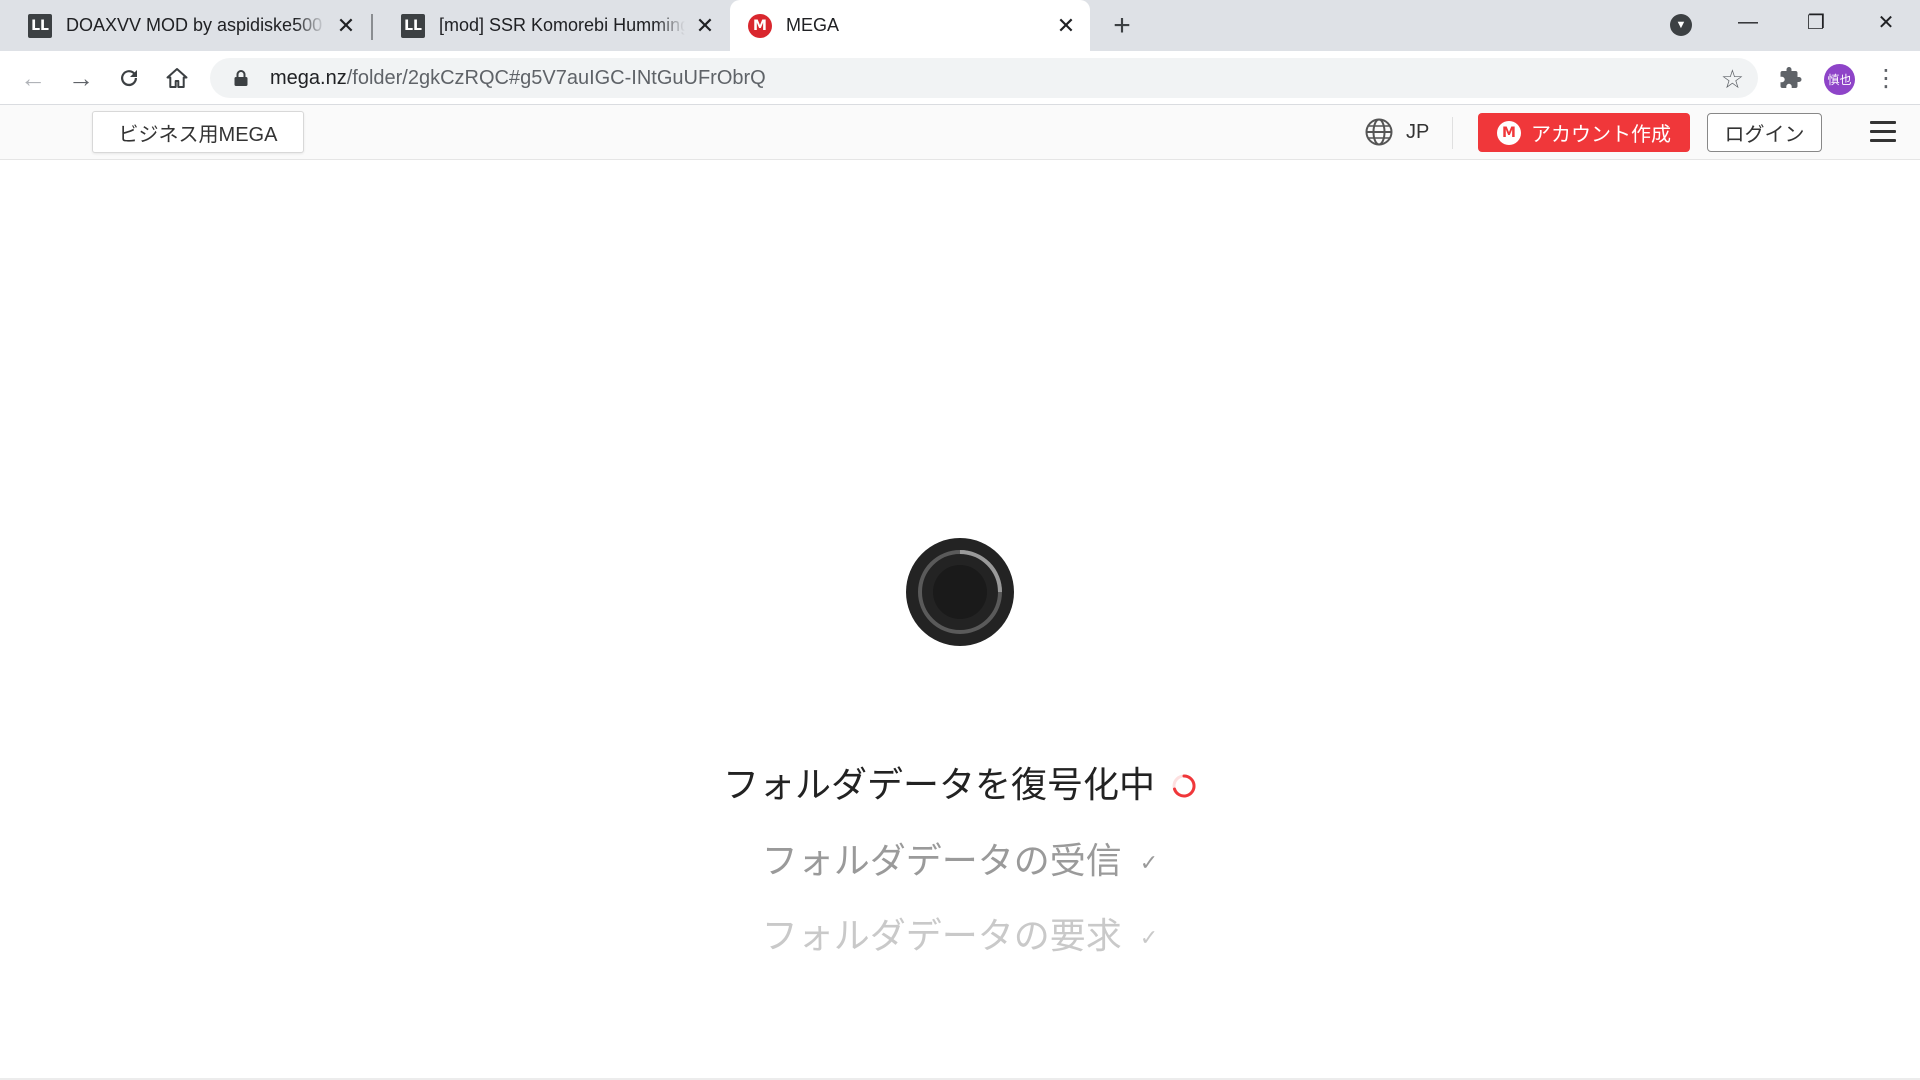 Image resolution: width=1920 pixels, height=1080 pixels. What do you see at coordinates (1681, 25) in the screenshot?
I see `tab-search-icon: ▼` at bounding box center [1681, 25].